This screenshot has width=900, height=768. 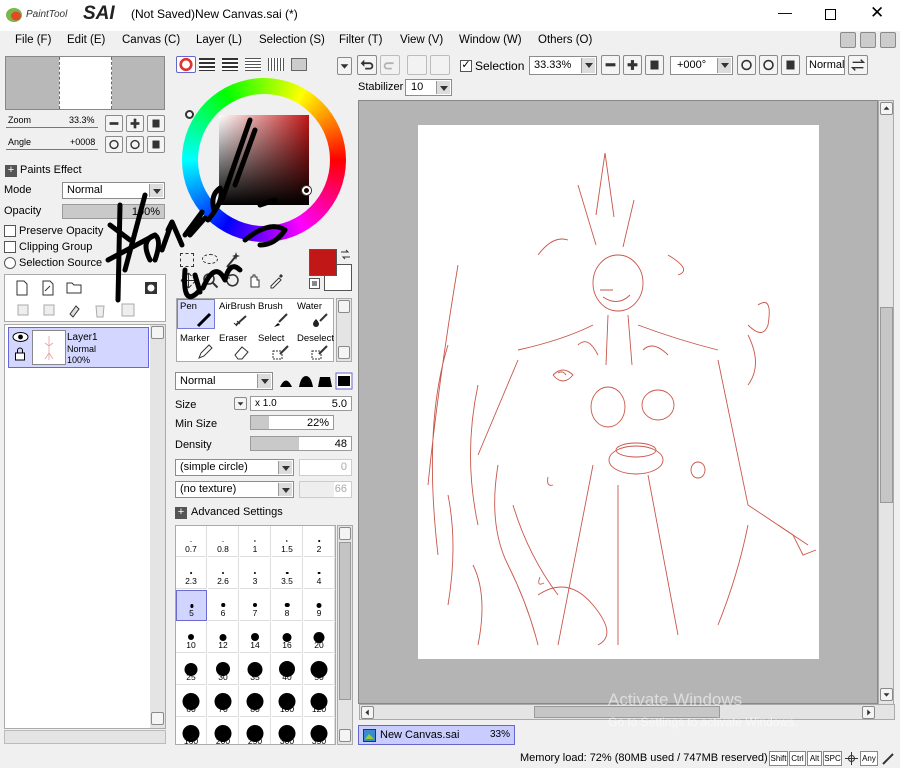 What do you see at coordinates (490, 40) in the screenshot?
I see `menu-window: Window (W)` at bounding box center [490, 40].